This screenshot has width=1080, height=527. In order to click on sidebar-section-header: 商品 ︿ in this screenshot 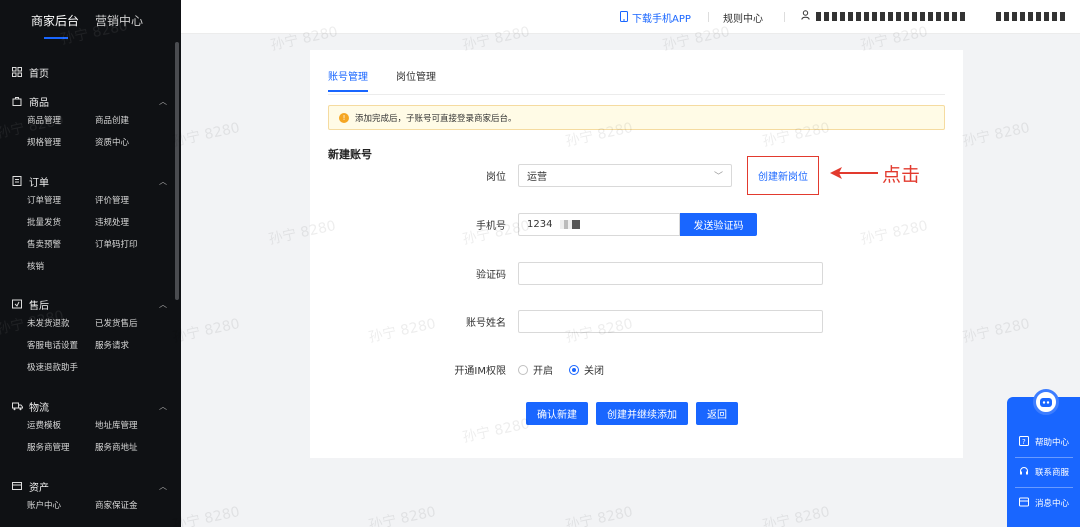, I will do `click(91, 101)`.